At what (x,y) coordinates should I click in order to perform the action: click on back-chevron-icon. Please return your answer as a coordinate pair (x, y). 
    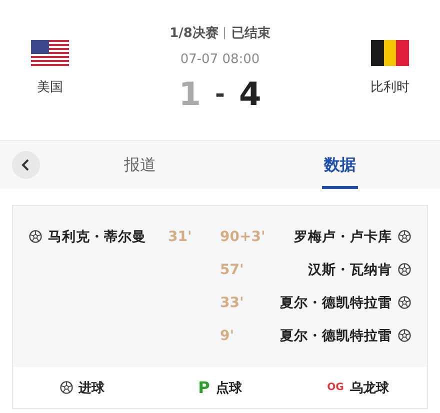
    Looking at the image, I should click on (26, 165).